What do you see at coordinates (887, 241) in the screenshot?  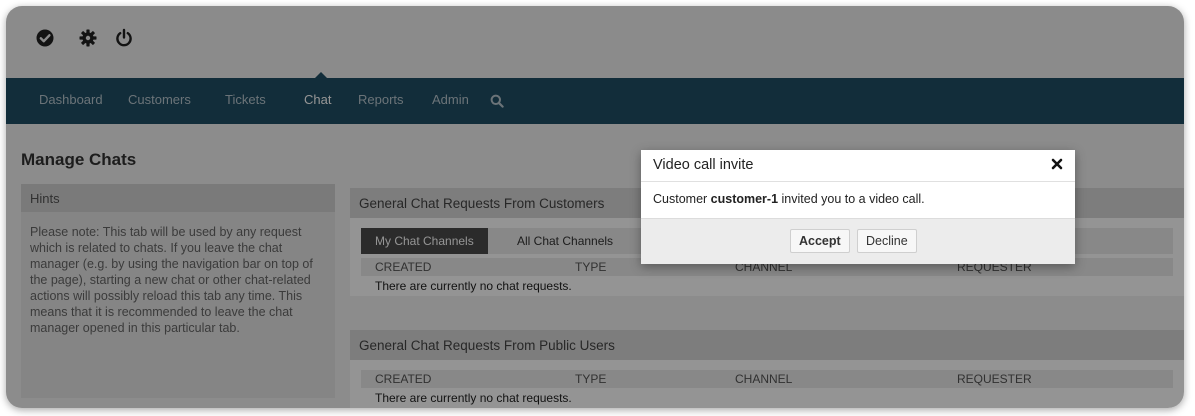 I see `decline-button: Decline` at bounding box center [887, 241].